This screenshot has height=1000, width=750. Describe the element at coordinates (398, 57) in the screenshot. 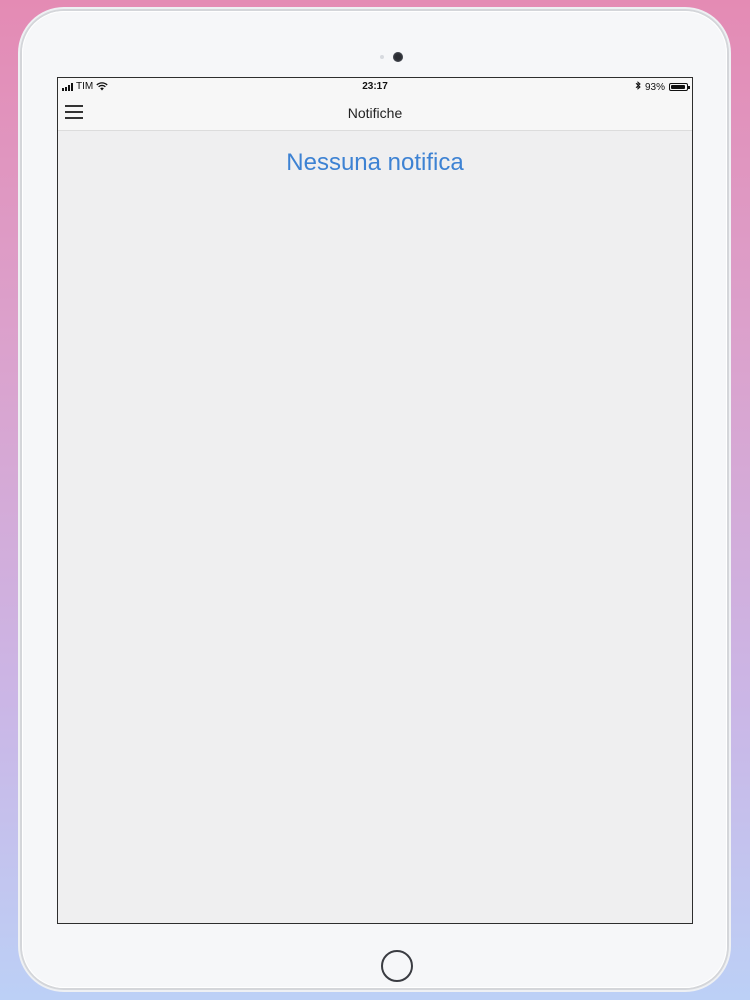

I see `front-camera` at that location.